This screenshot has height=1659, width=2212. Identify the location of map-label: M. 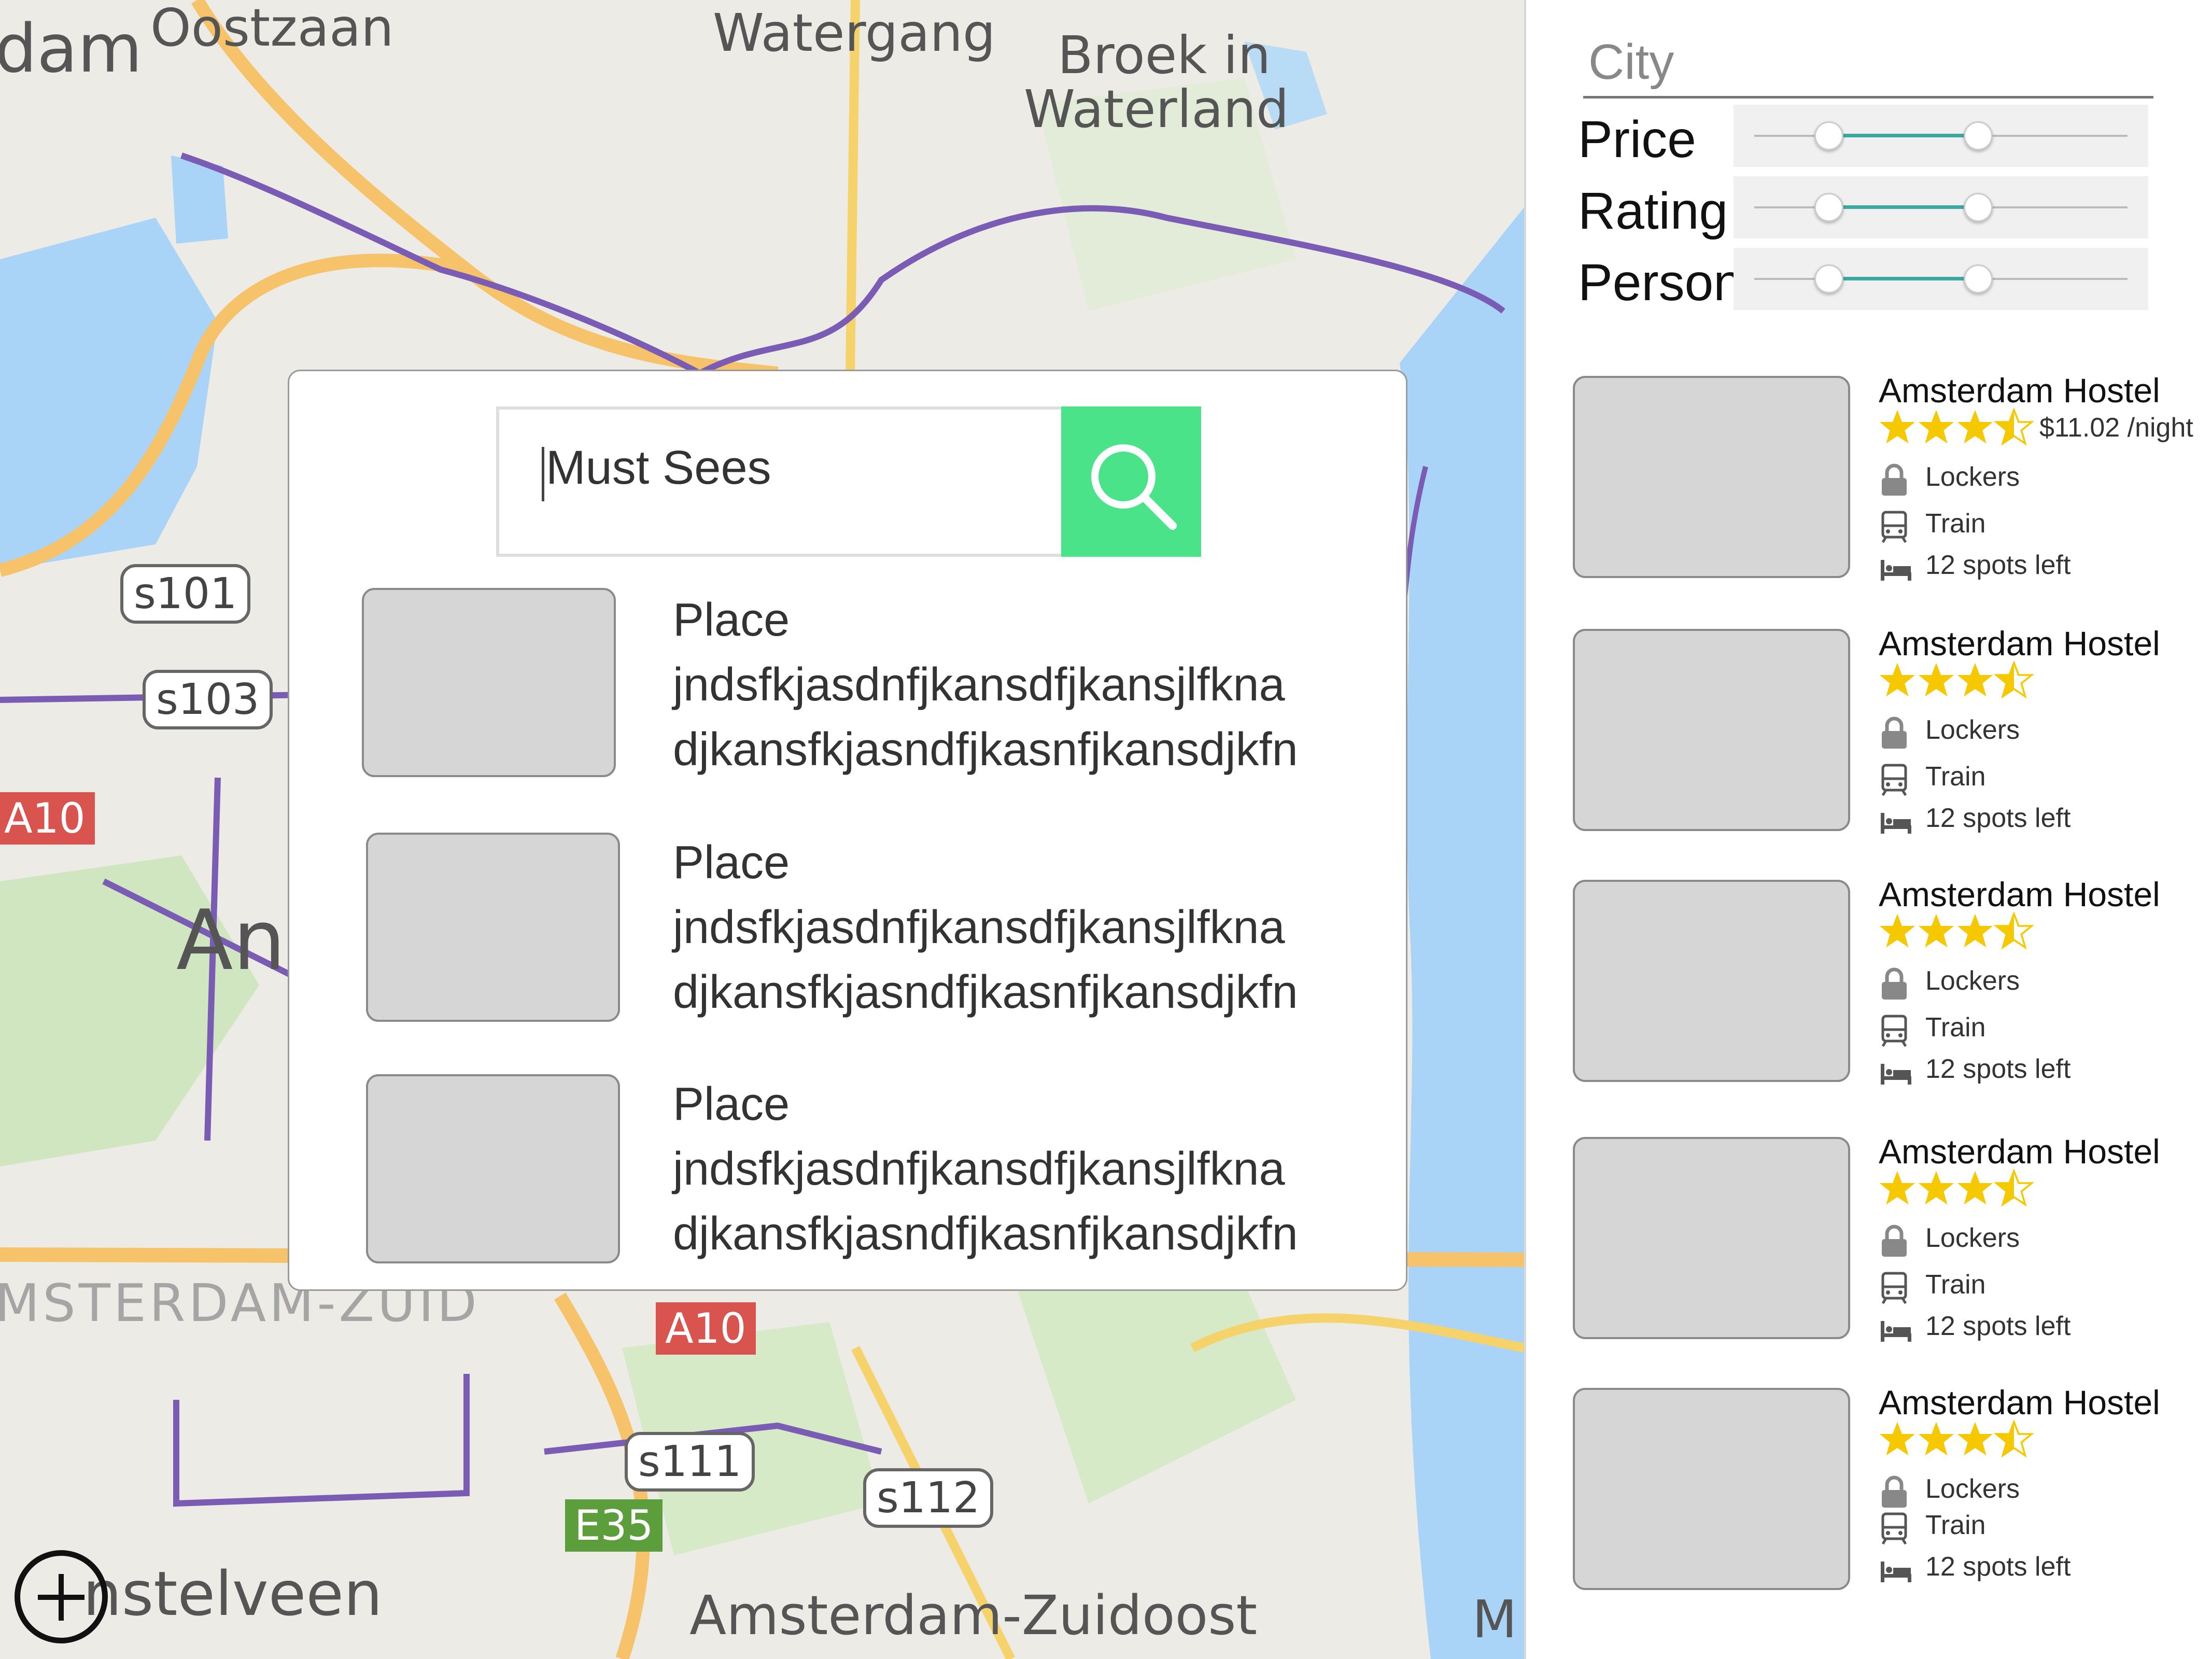
(1494, 1619).